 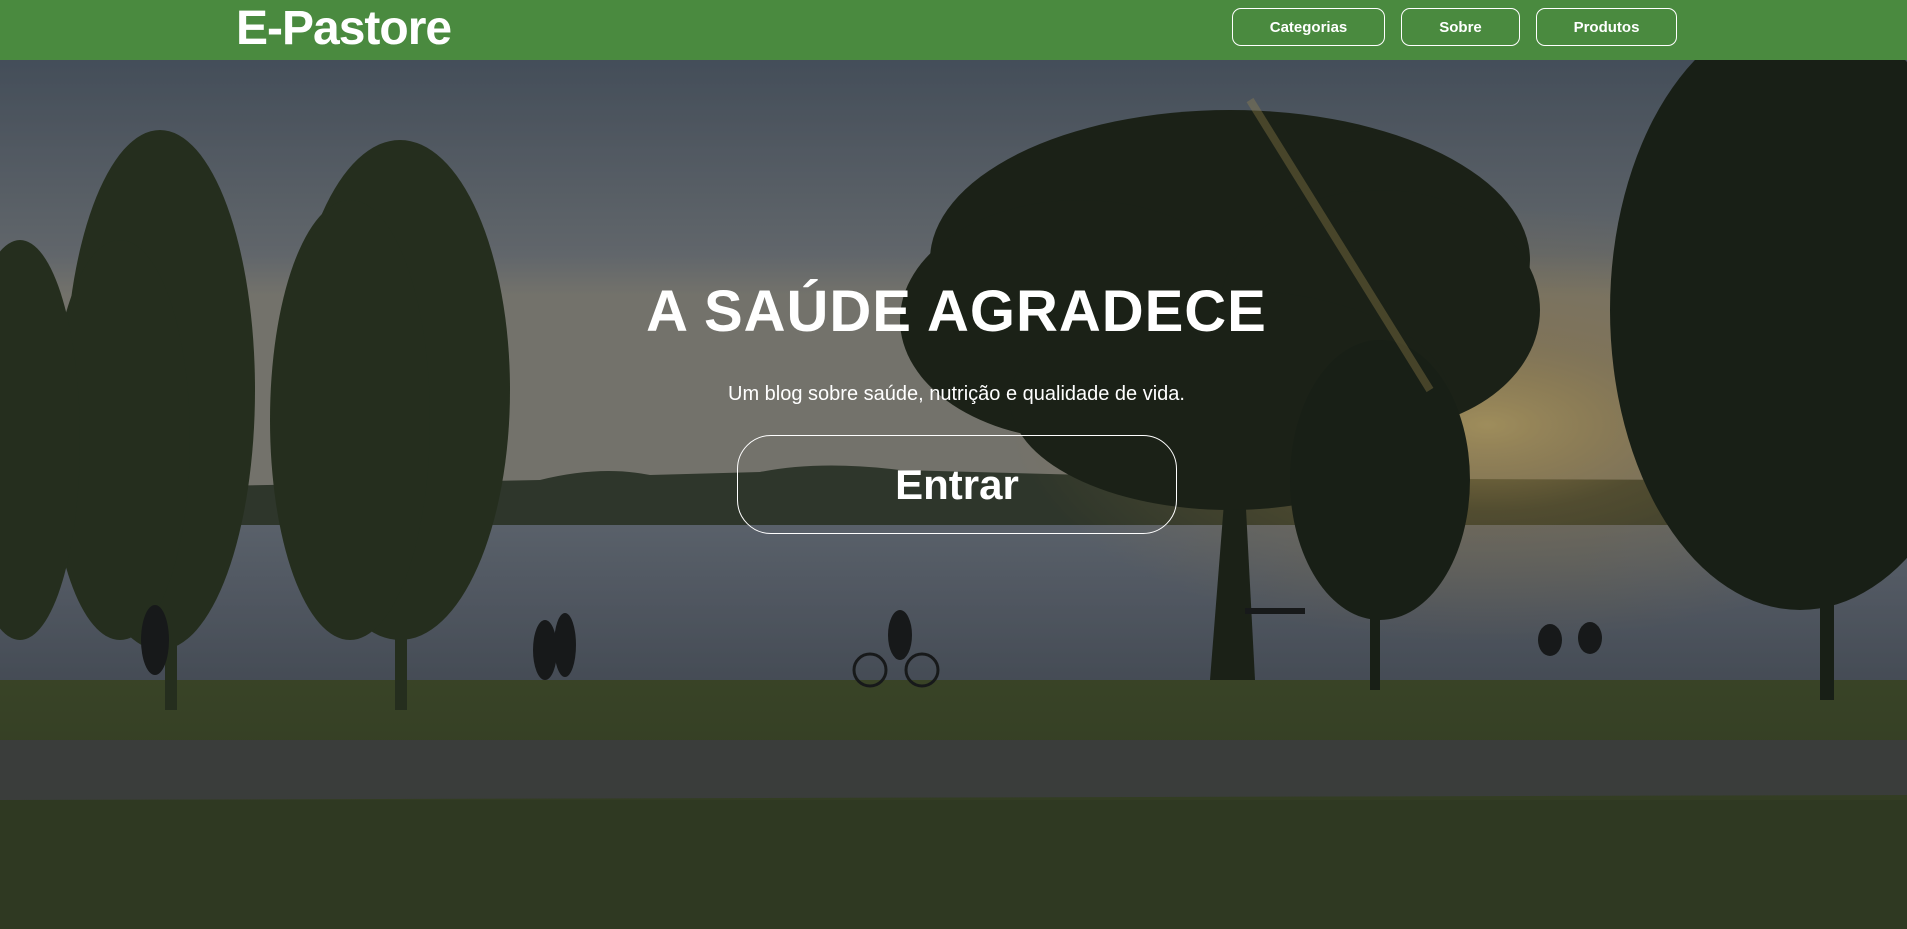 I want to click on enter-button: Entrar, so click(x=957, y=484).